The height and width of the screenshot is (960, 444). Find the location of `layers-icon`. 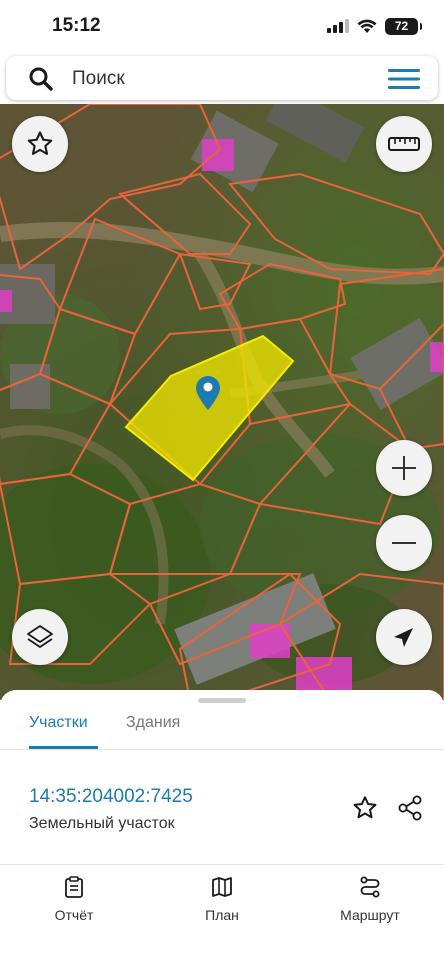

layers-icon is located at coordinates (40, 636).